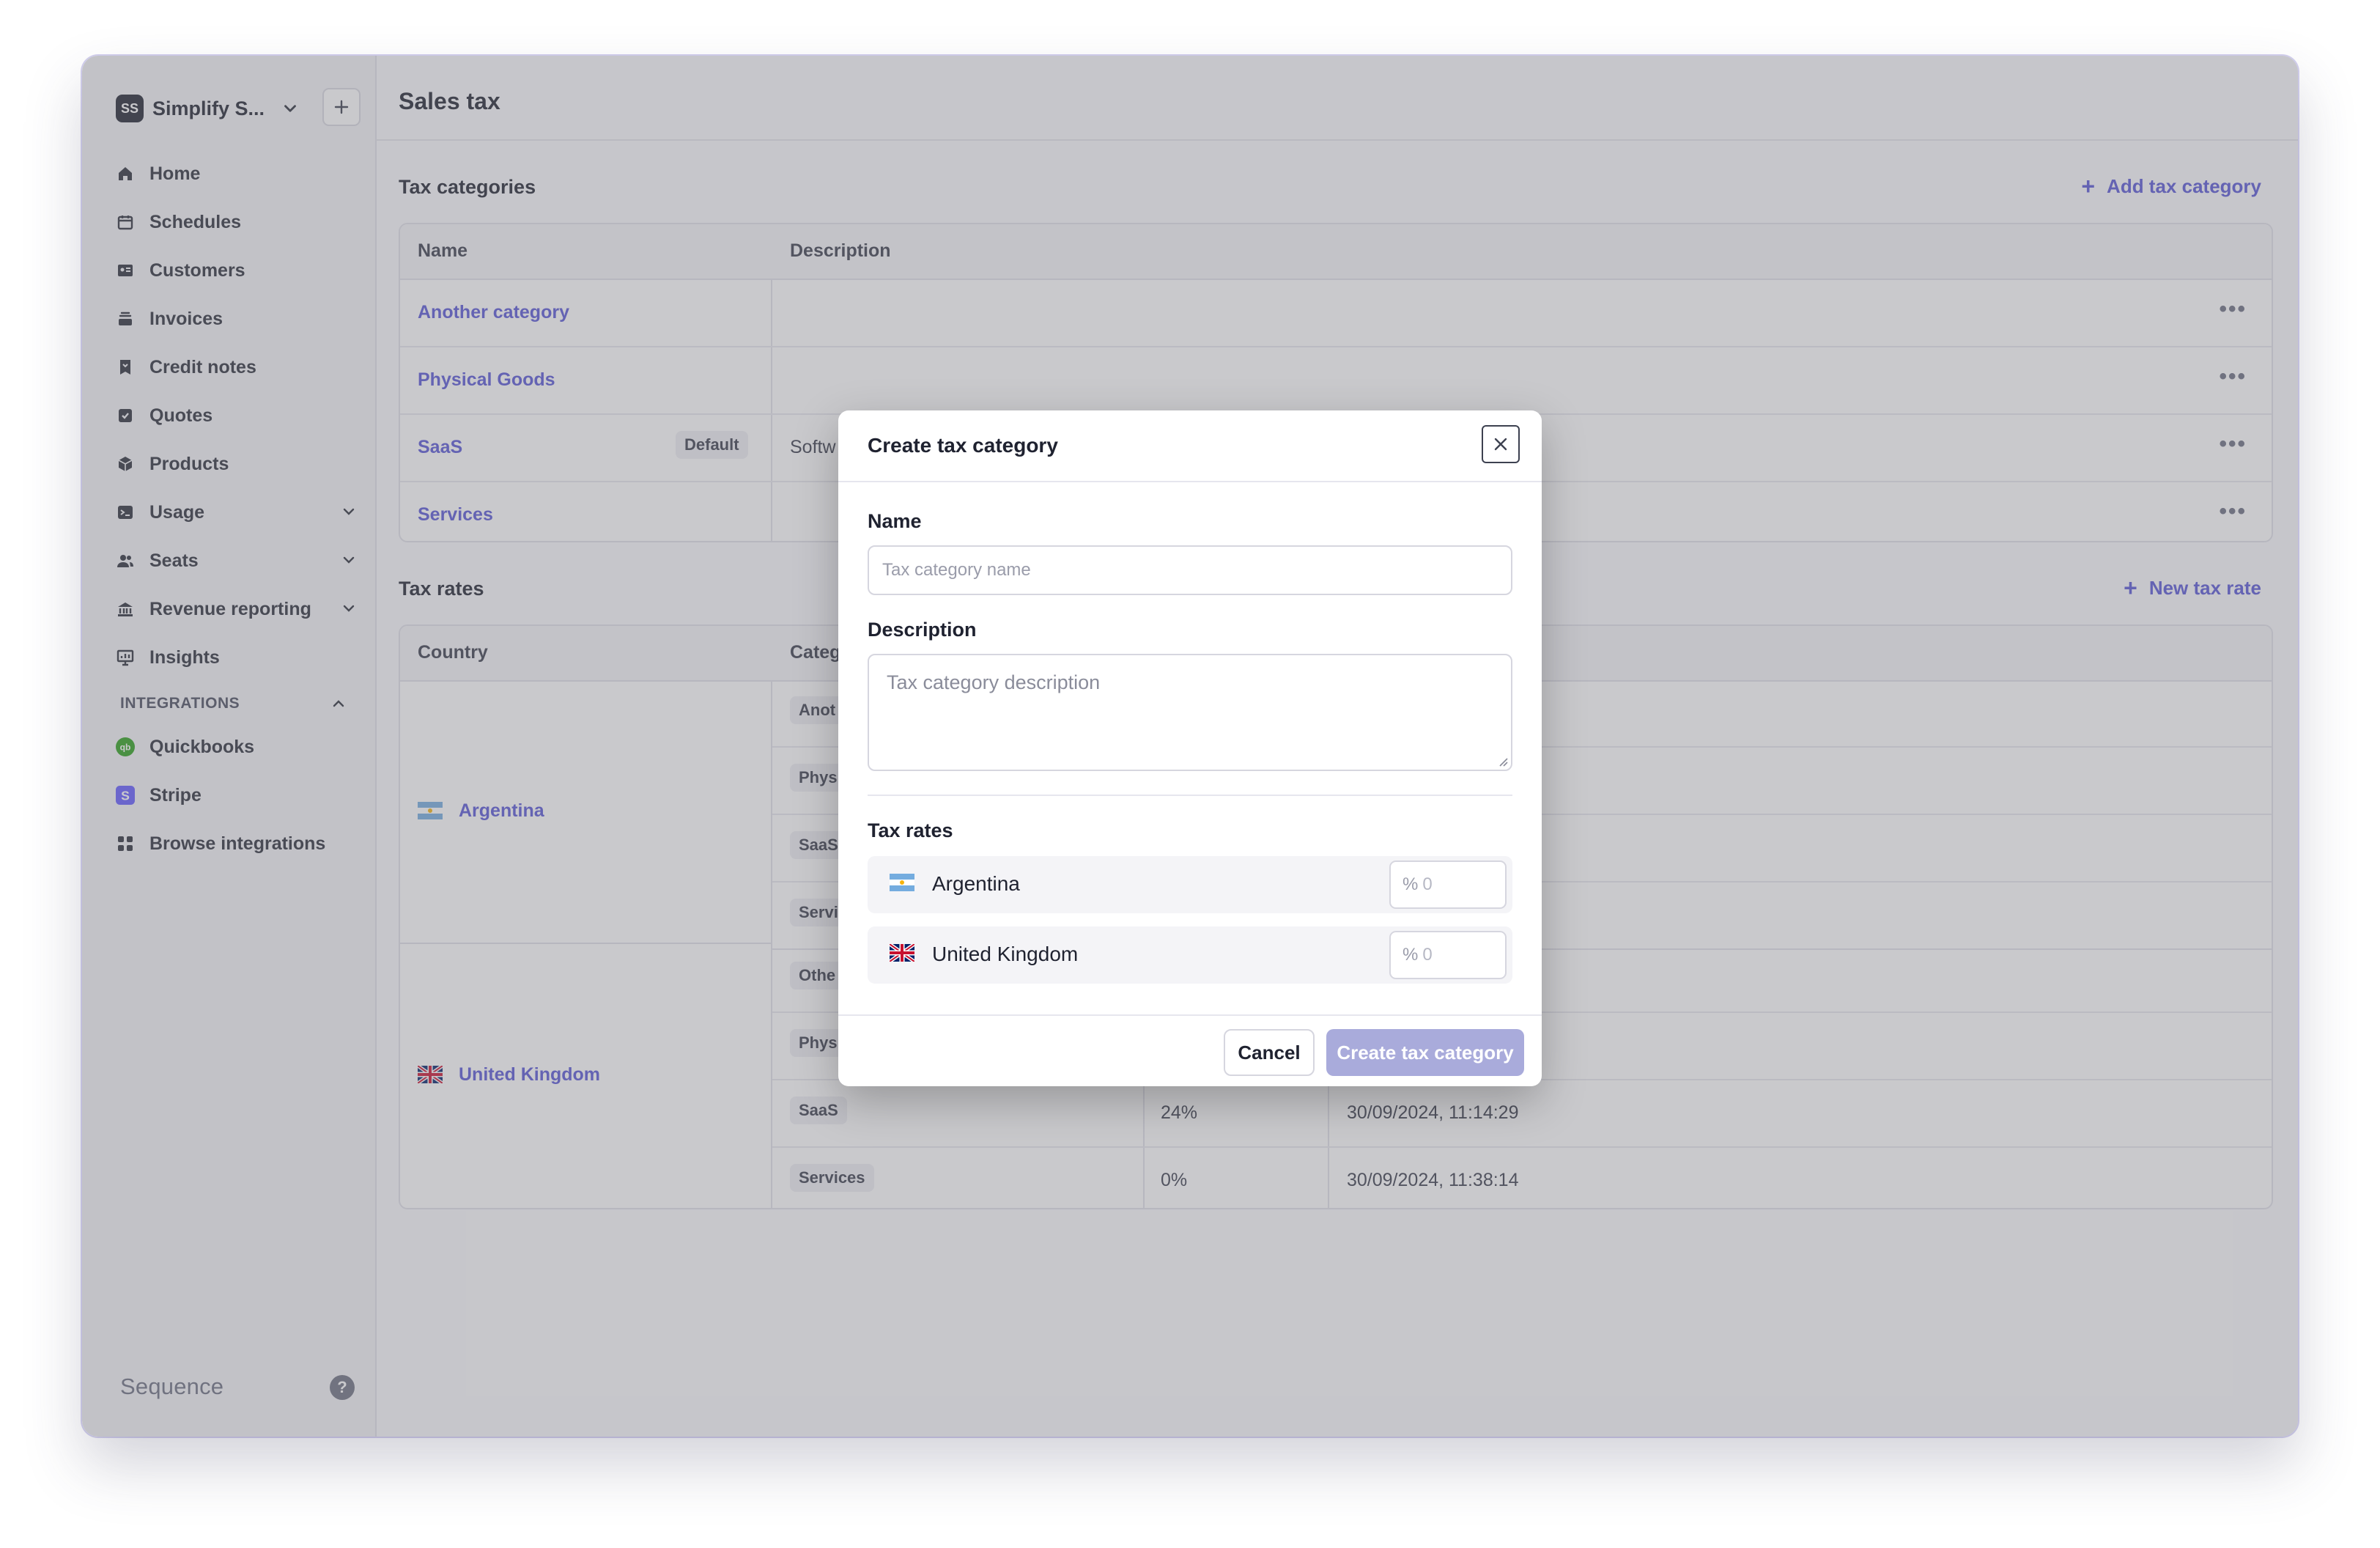 This screenshot has height=1548, width=2380. I want to click on resize-handle-icon, so click(1503, 761).